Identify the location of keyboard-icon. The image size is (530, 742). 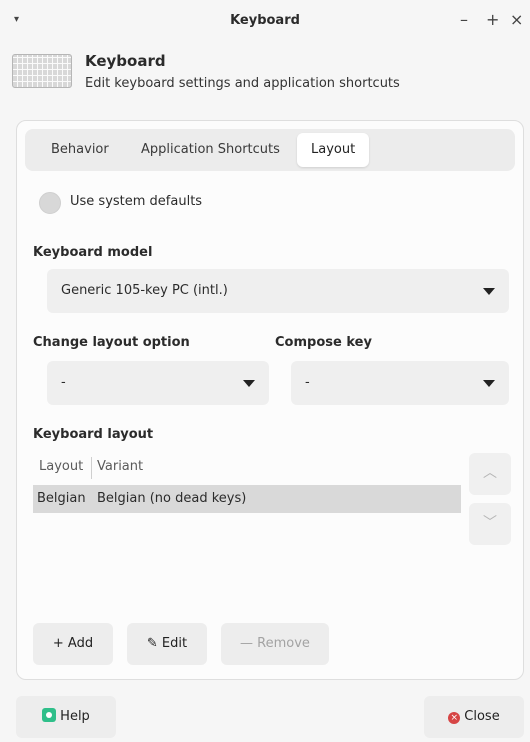
(42, 71).